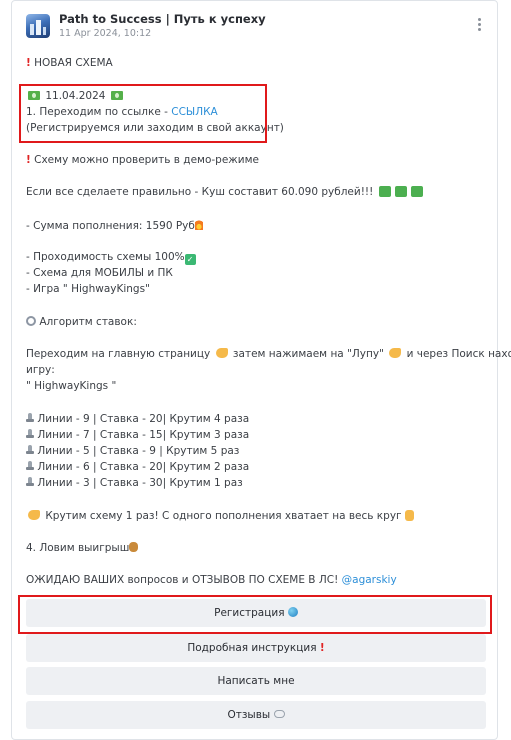 This screenshot has height=740, width=511. What do you see at coordinates (279, 714) in the screenshot?
I see `speech-bubble-icon` at bounding box center [279, 714].